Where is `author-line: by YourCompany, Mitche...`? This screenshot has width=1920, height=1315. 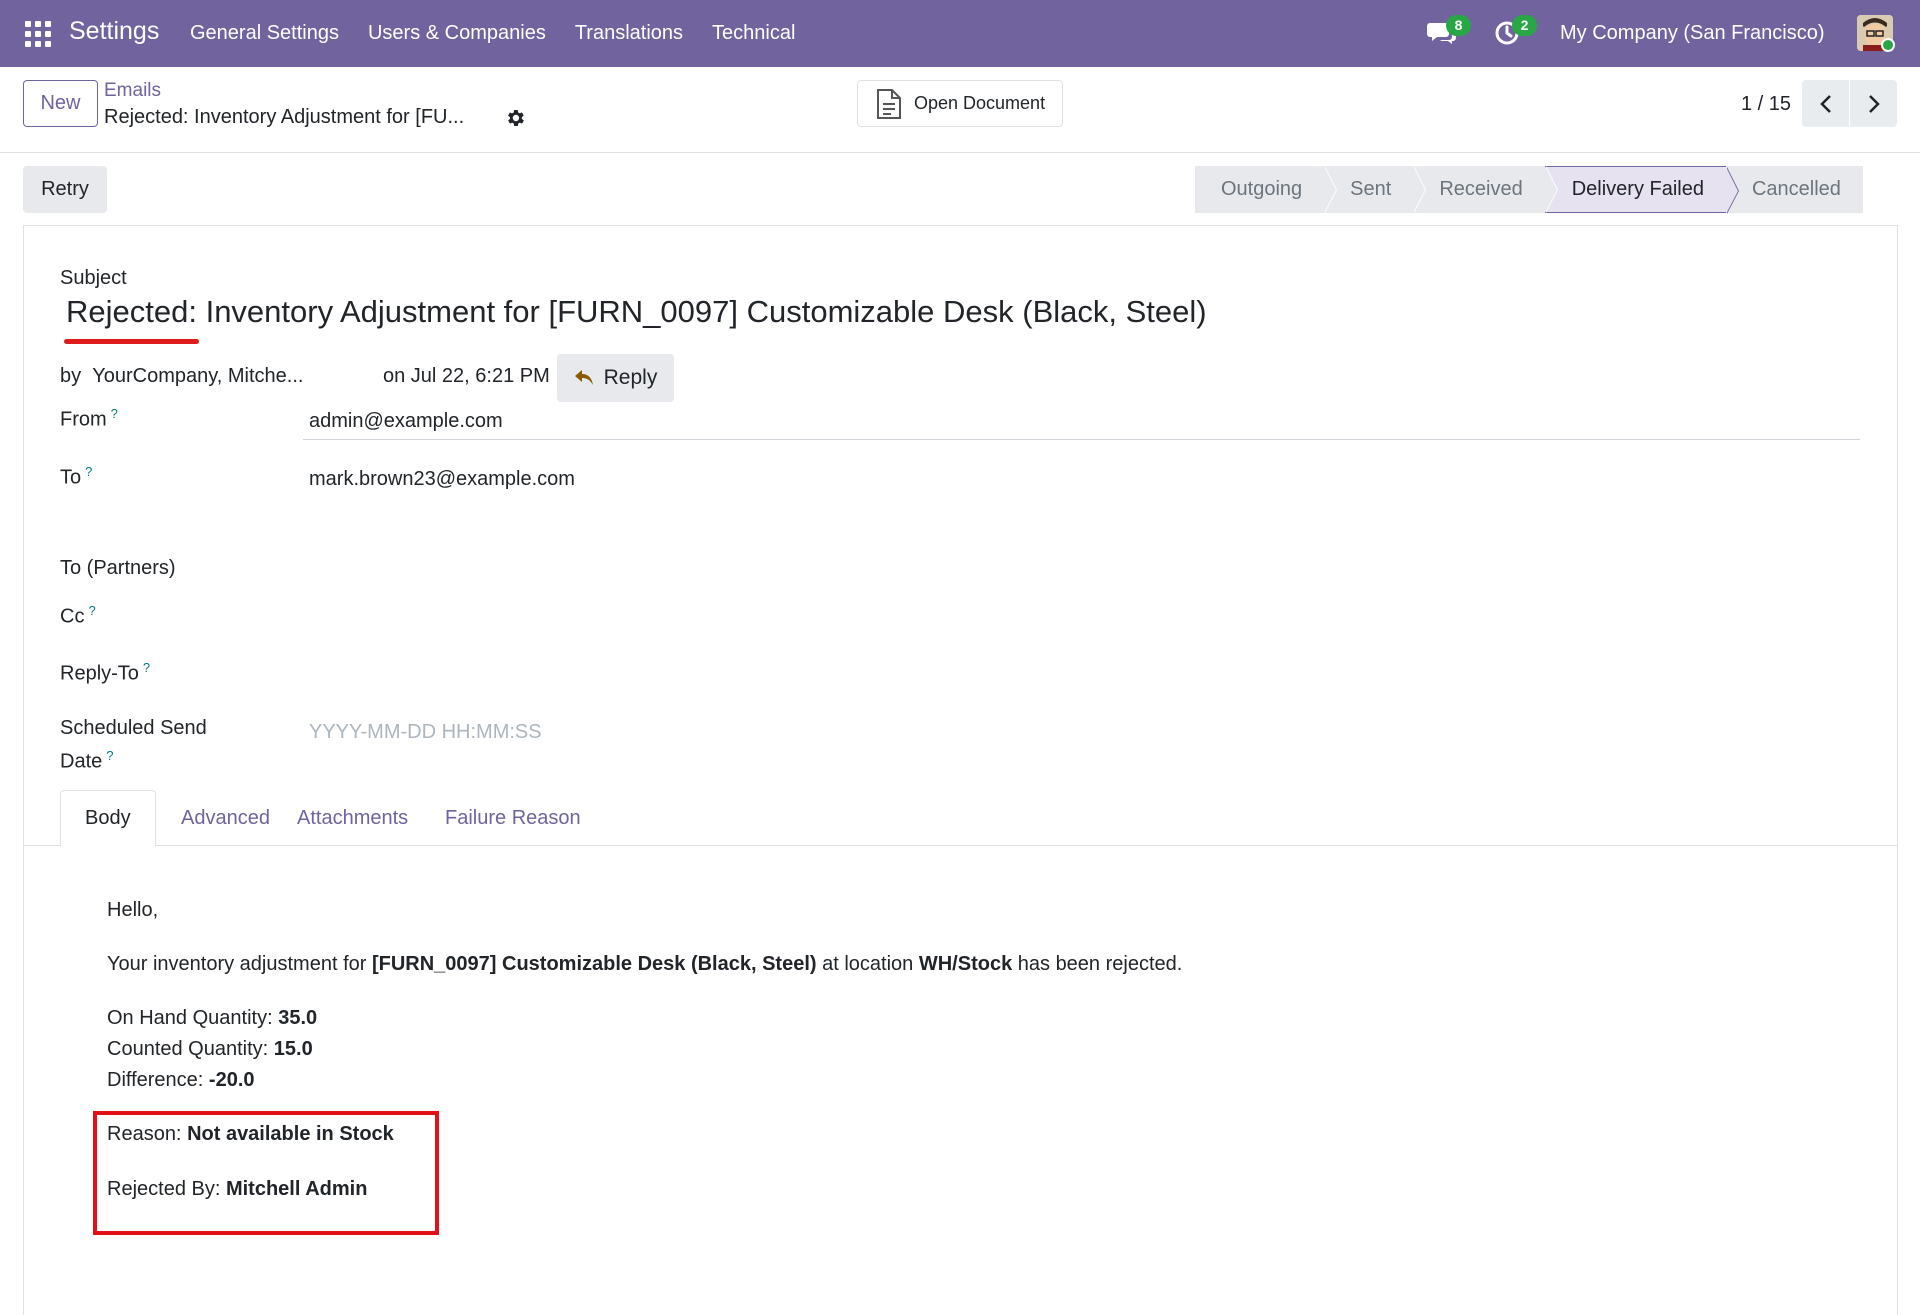 author-line: by YourCompany, Mitche... is located at coordinates (181, 376).